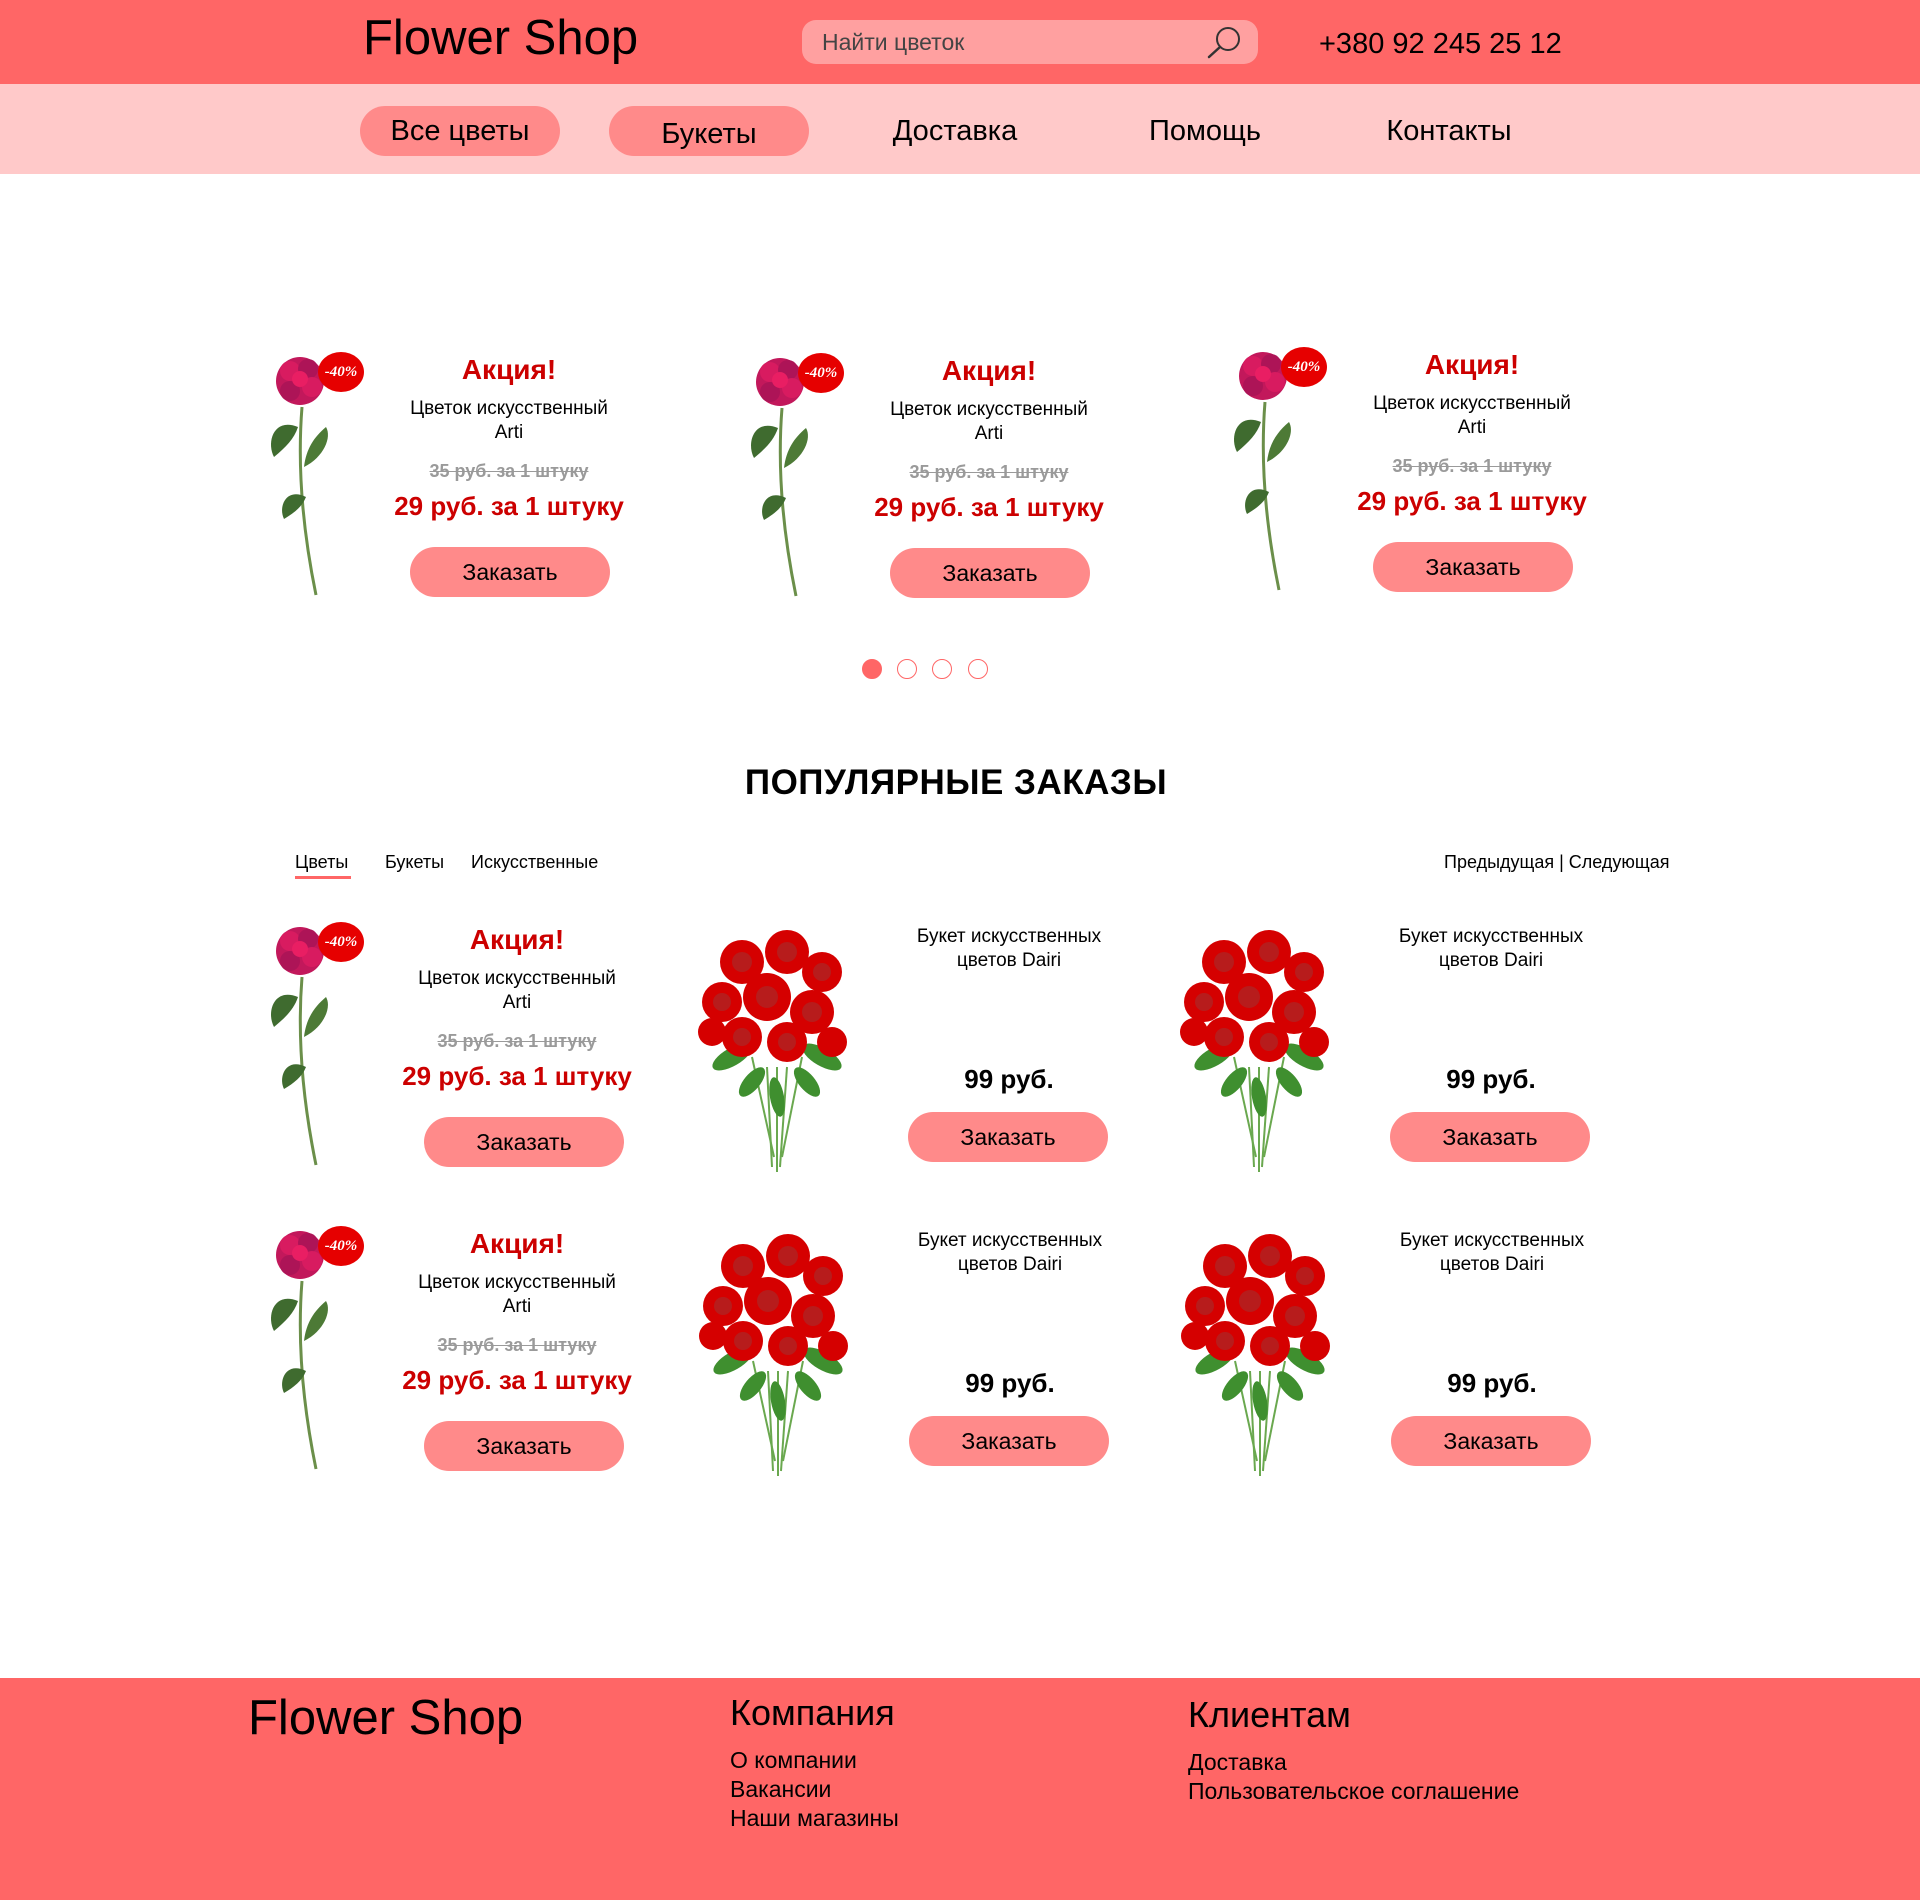 Image resolution: width=1920 pixels, height=1900 pixels. I want to click on tab-artificial: Искусственные, so click(534, 862).